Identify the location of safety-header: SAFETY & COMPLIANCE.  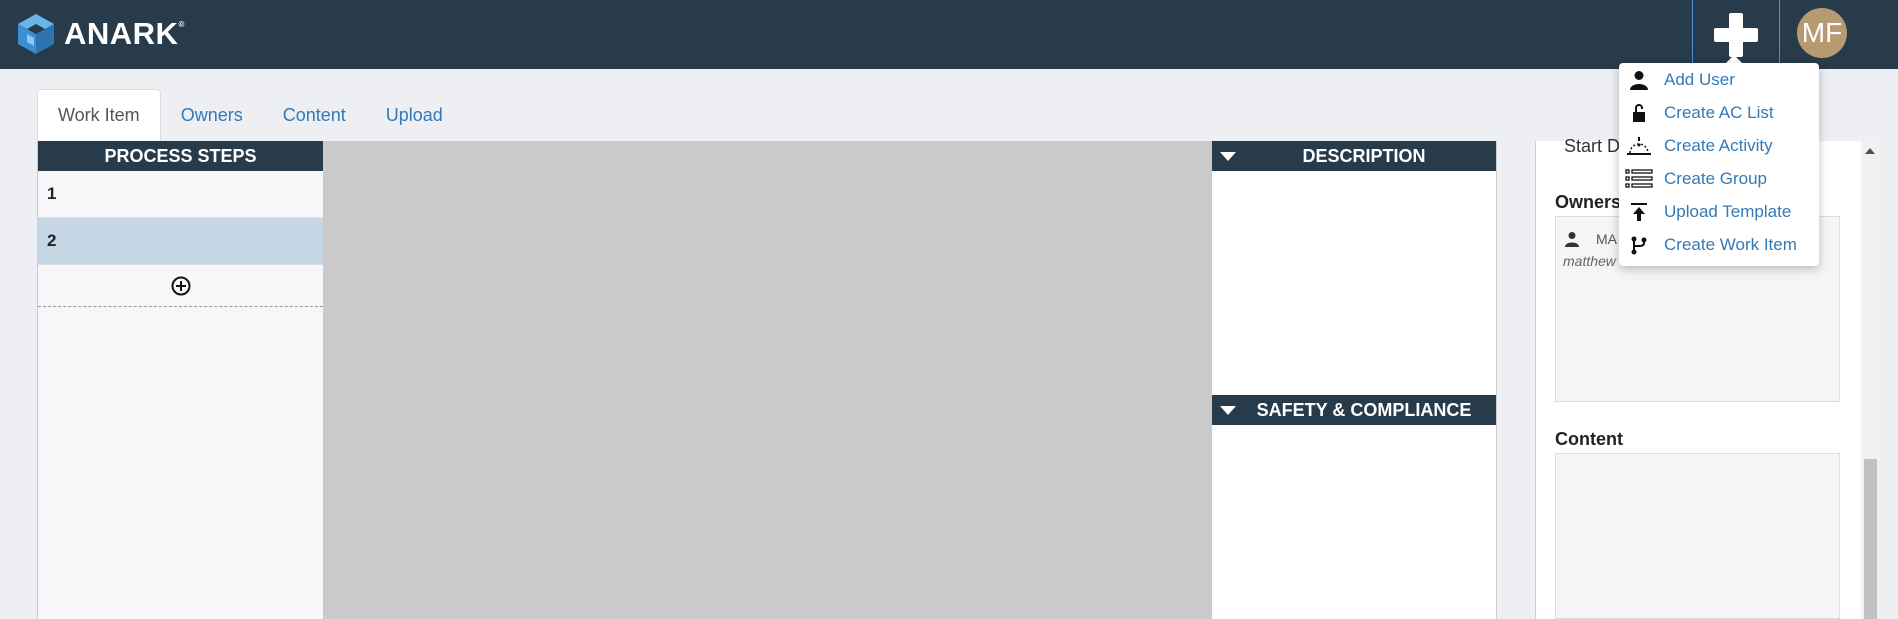
(1354, 410).